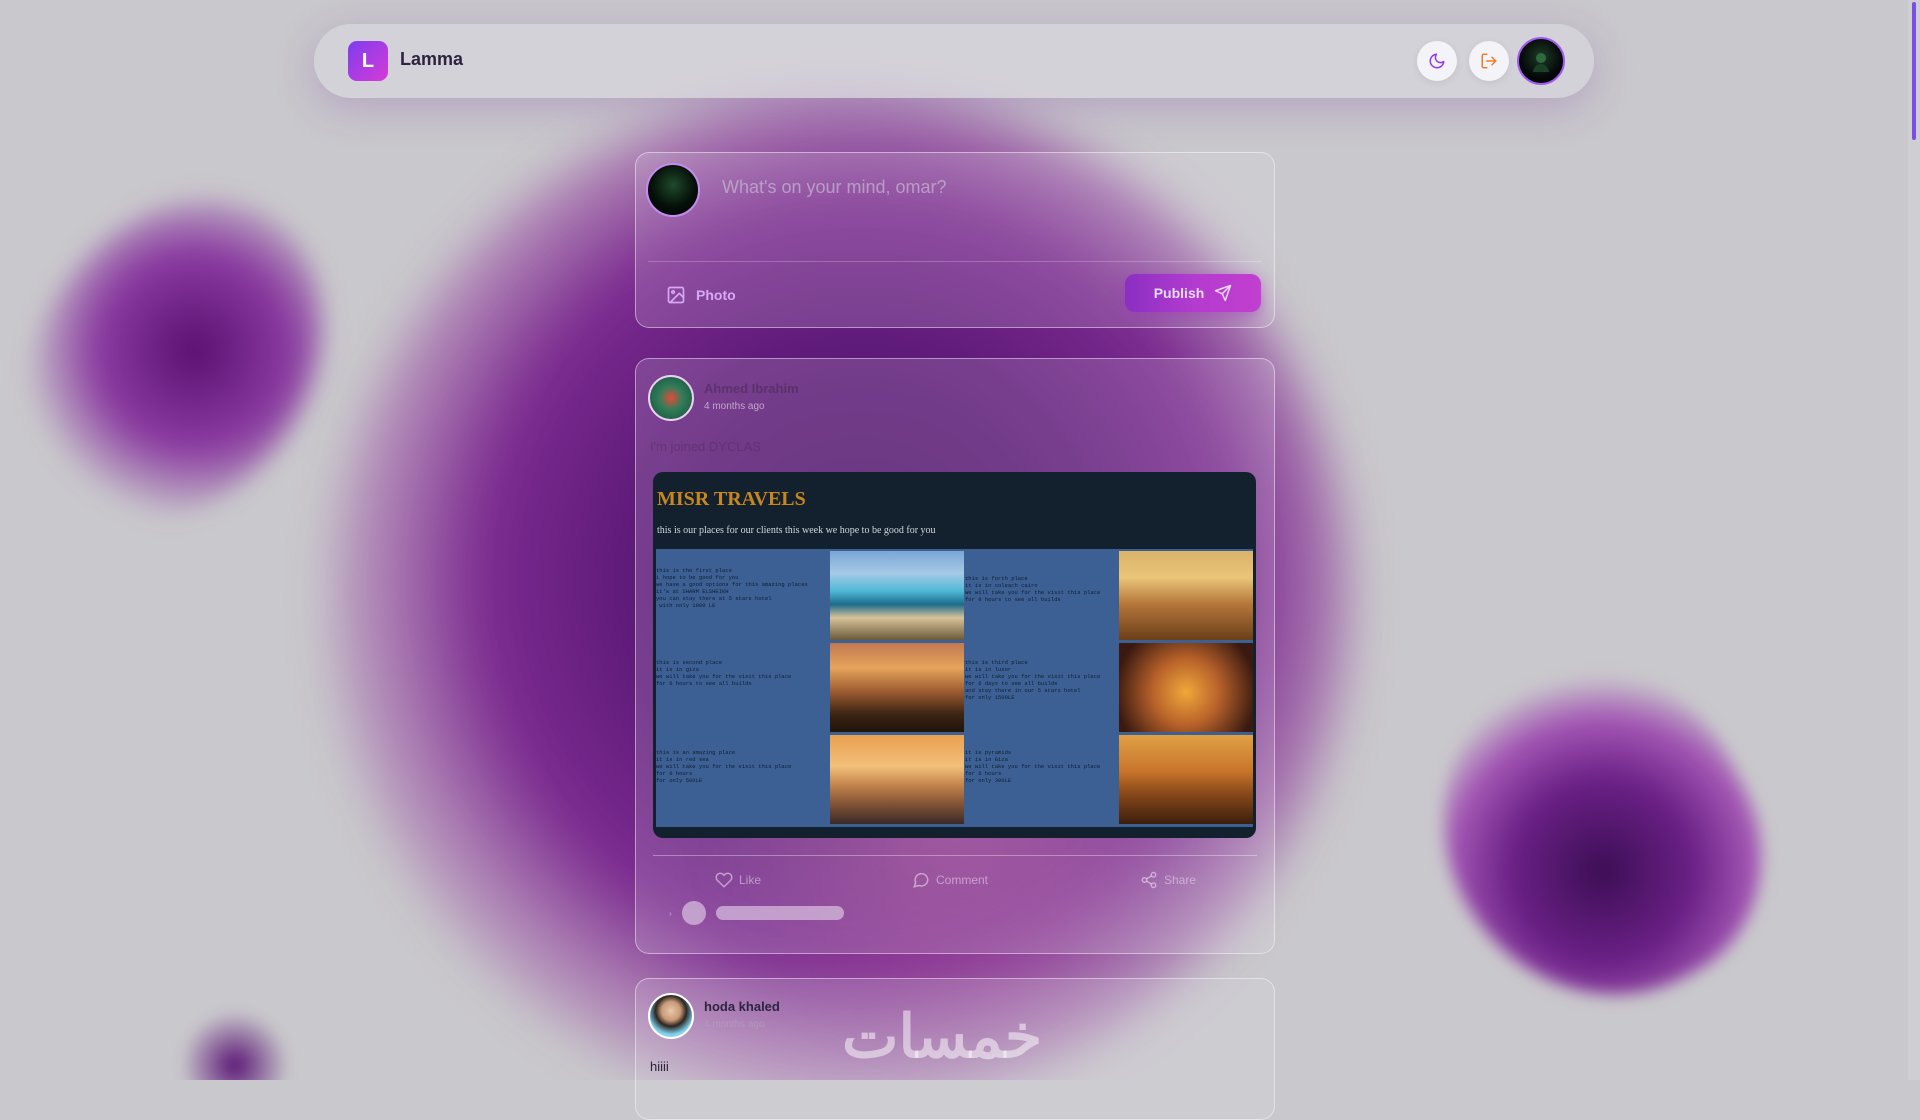  Describe the element at coordinates (955, 240) in the screenshot. I see `post-composer: What's on your mind, omar? Photo Publish` at that location.